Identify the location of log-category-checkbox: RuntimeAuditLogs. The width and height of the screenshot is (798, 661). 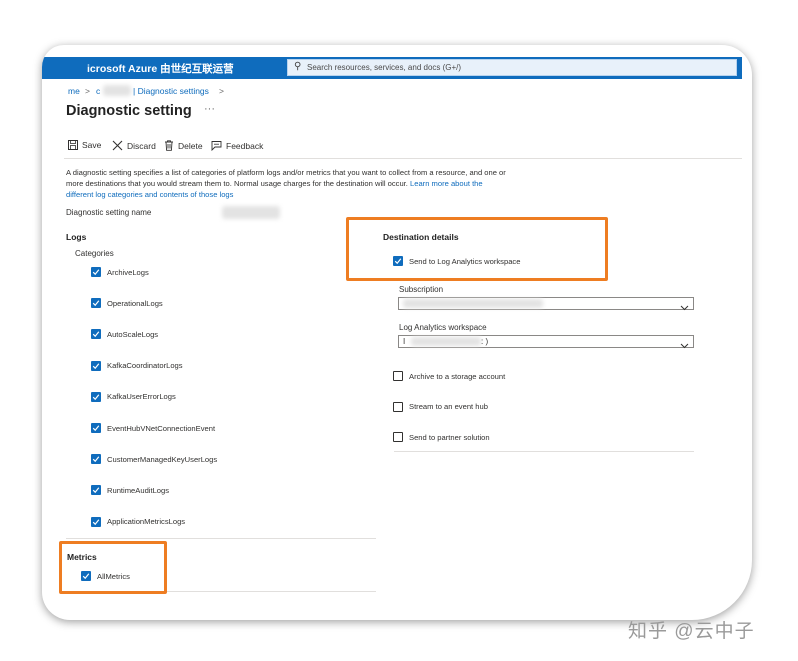
(130, 490).